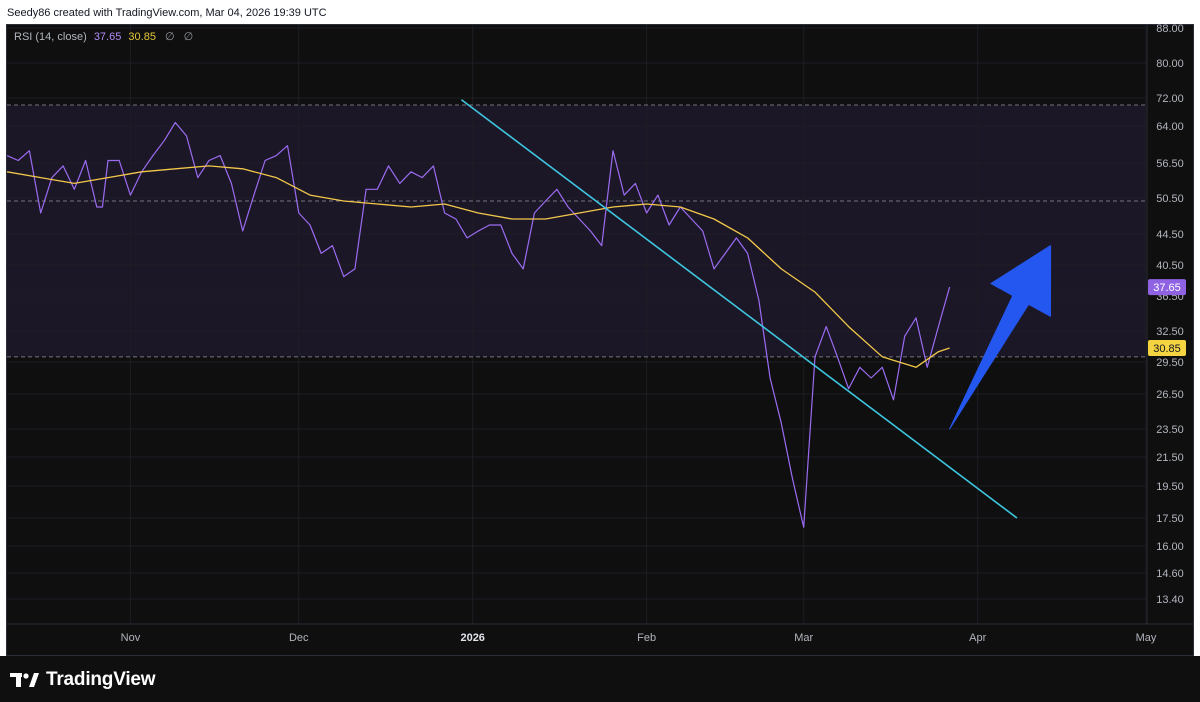  Describe the element at coordinates (1170, 395) in the screenshot. I see `y-tick-label-11: 26.50` at that location.